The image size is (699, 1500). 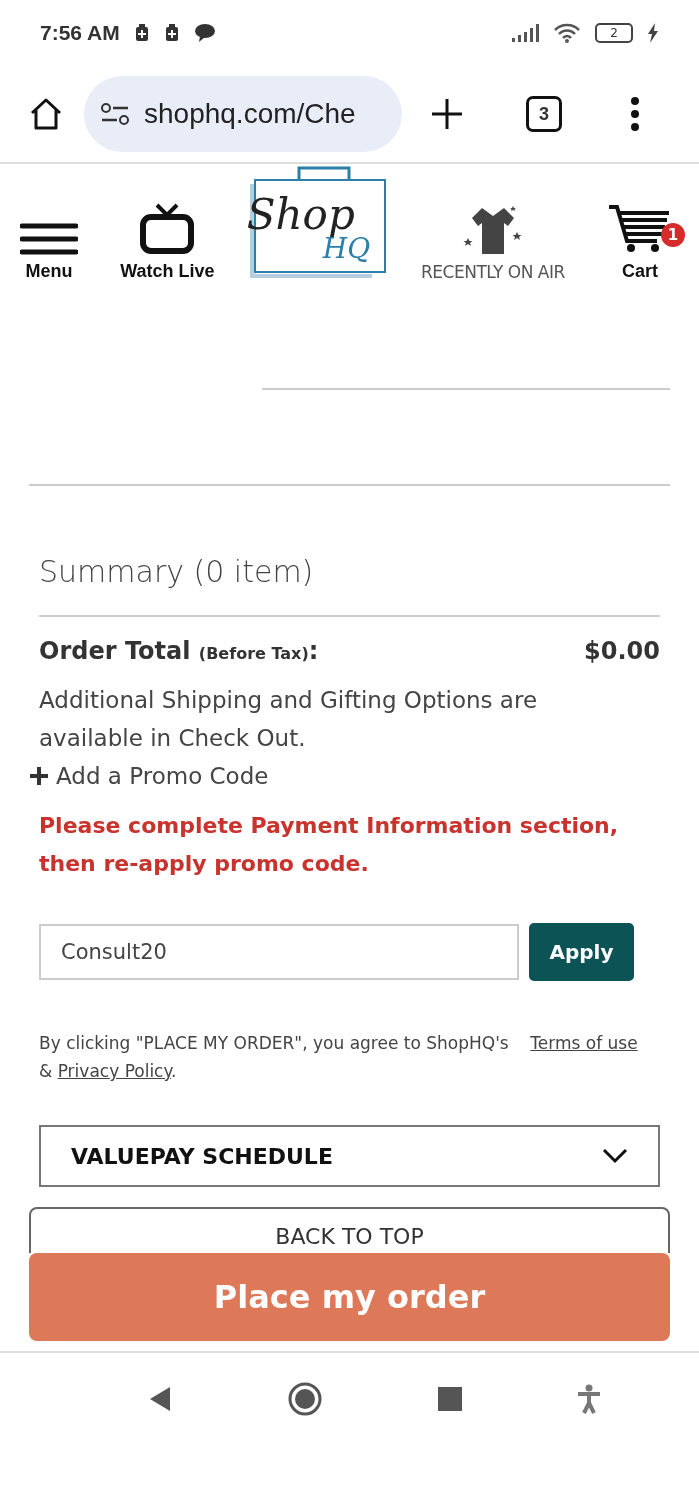 What do you see at coordinates (450, 1399) in the screenshot?
I see `recents-icon` at bounding box center [450, 1399].